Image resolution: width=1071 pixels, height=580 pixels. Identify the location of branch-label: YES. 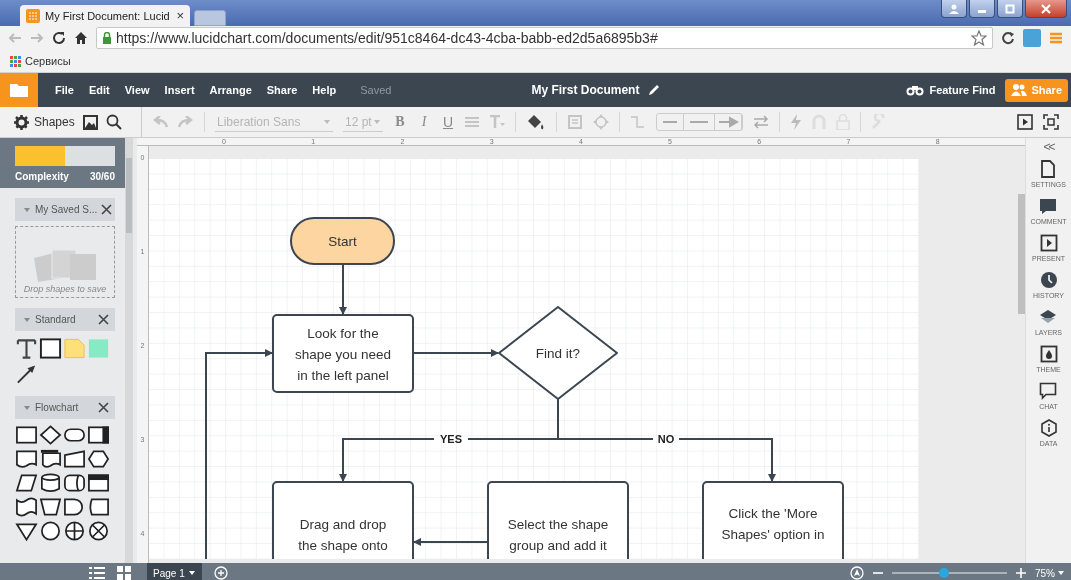
(451, 439).